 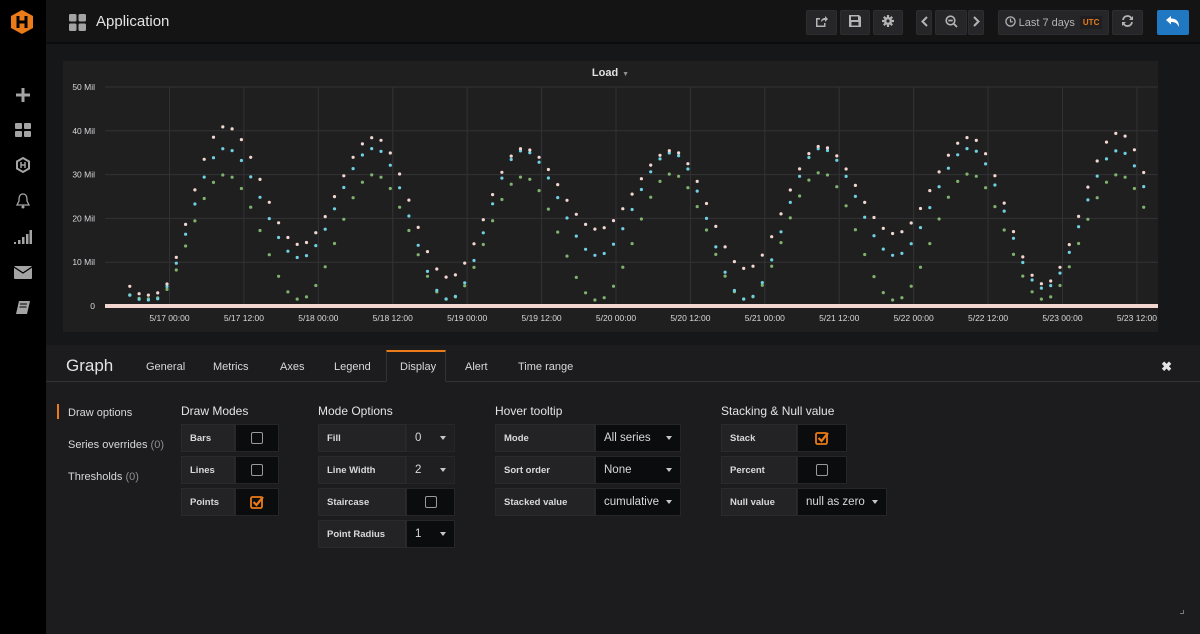 What do you see at coordinates (22, 22) in the screenshot?
I see `grafana-logo-icon` at bounding box center [22, 22].